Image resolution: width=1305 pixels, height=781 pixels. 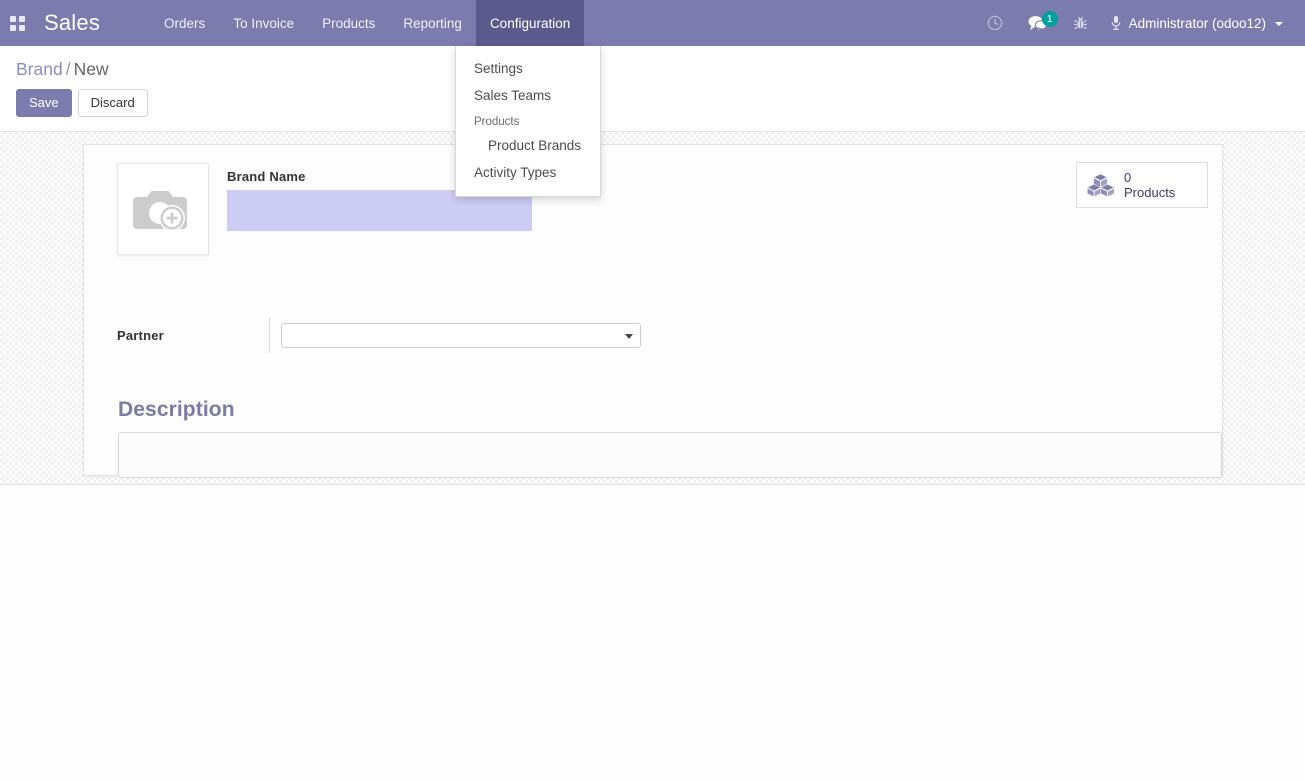 What do you see at coordinates (184, 23) in the screenshot?
I see `menu-item-orders: Orders` at bounding box center [184, 23].